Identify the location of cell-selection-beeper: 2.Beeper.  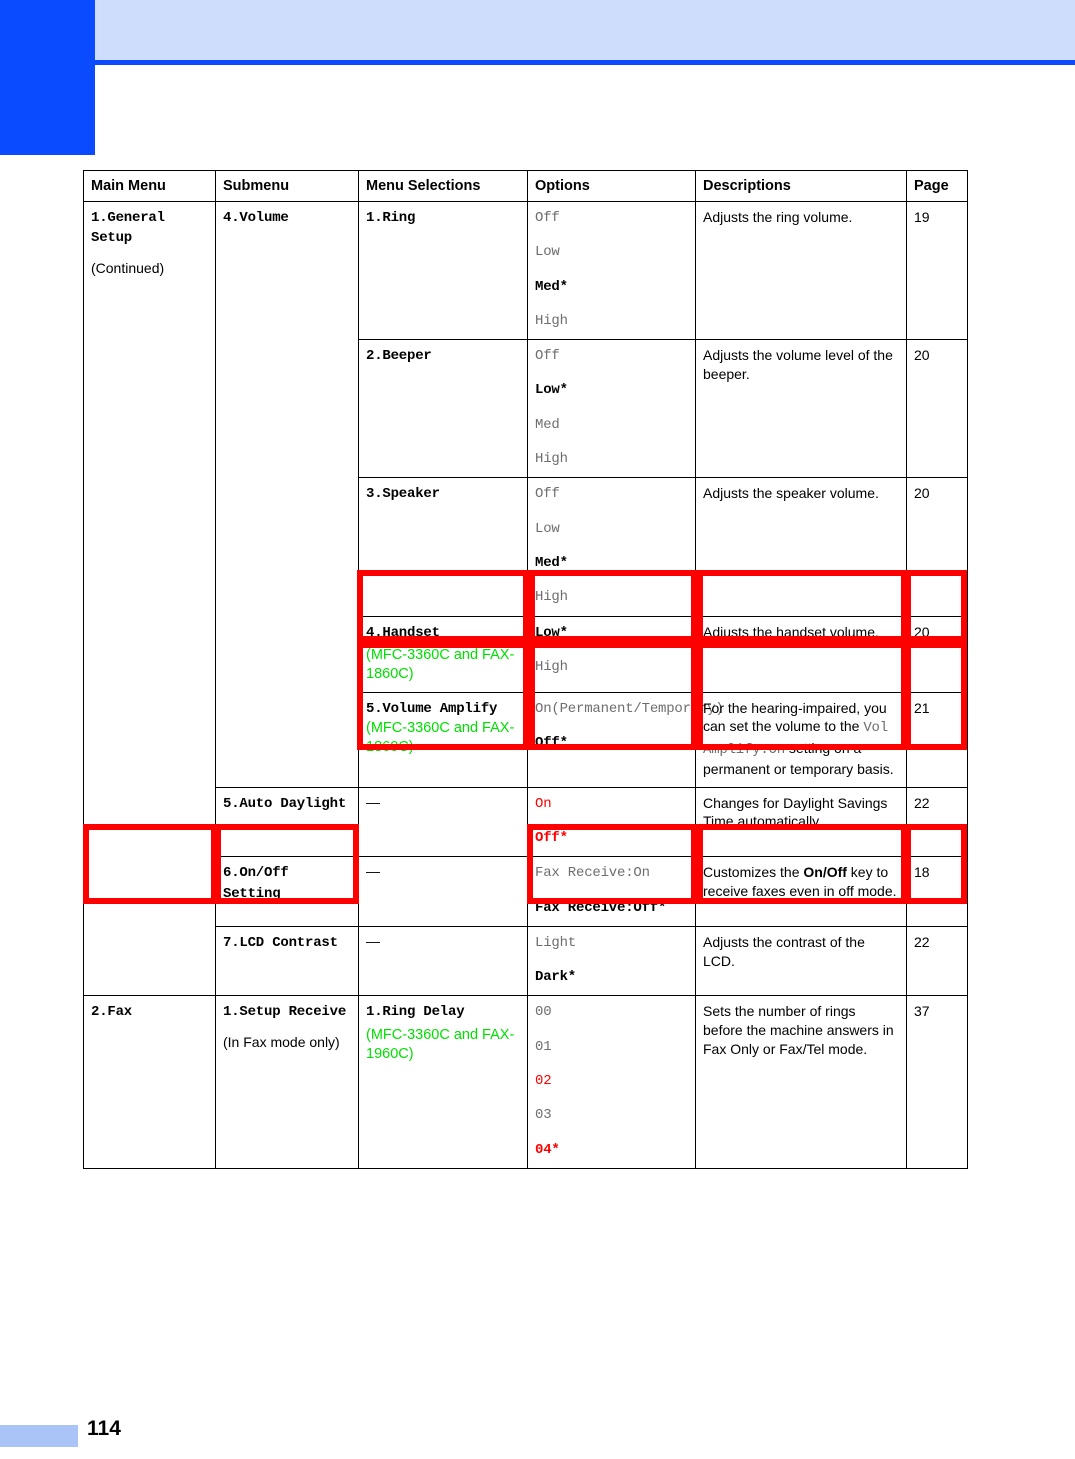
(443, 409).